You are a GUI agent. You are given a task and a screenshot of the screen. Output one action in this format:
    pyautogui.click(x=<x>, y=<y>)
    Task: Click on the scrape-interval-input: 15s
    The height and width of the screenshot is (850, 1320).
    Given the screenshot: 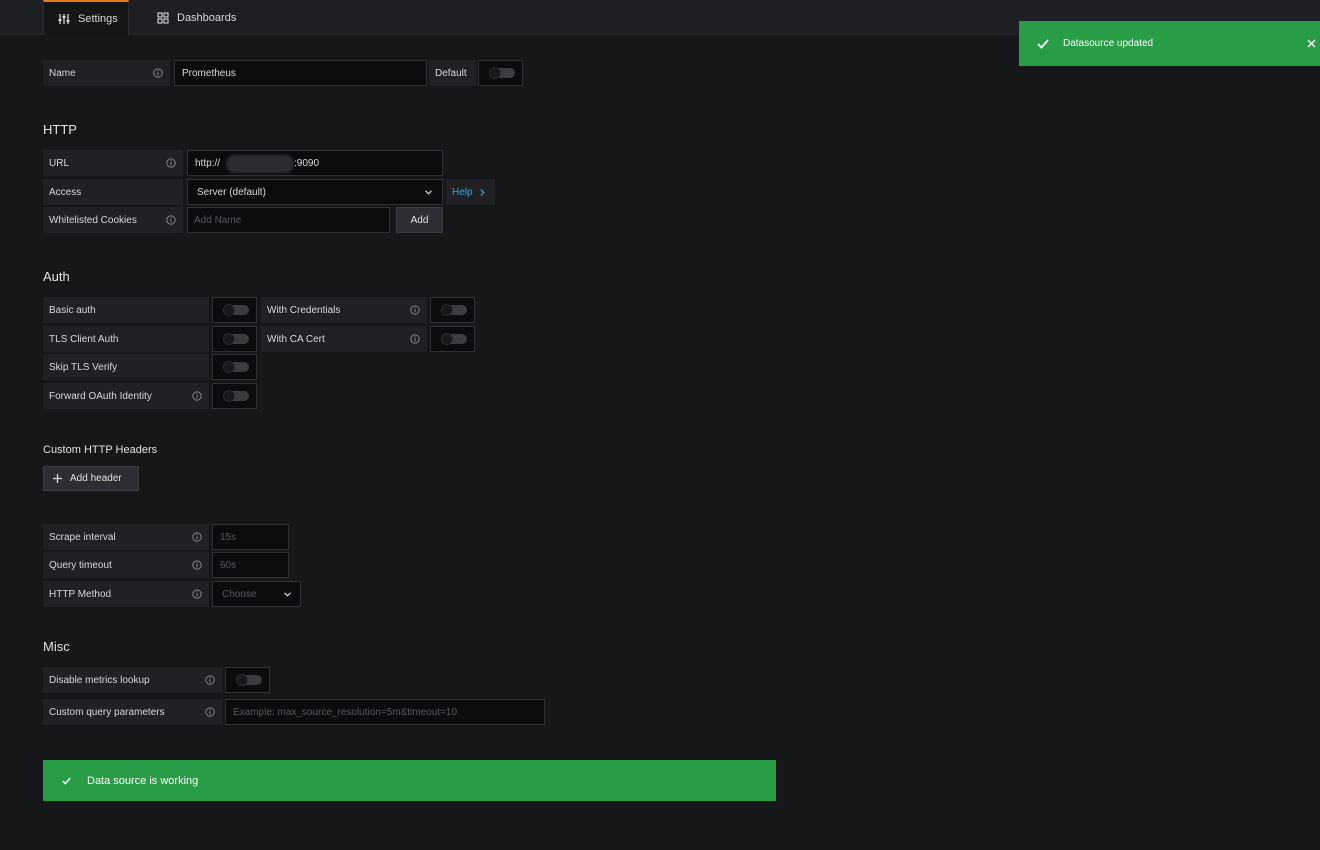 What is the action you would take?
    pyautogui.click(x=250, y=537)
    